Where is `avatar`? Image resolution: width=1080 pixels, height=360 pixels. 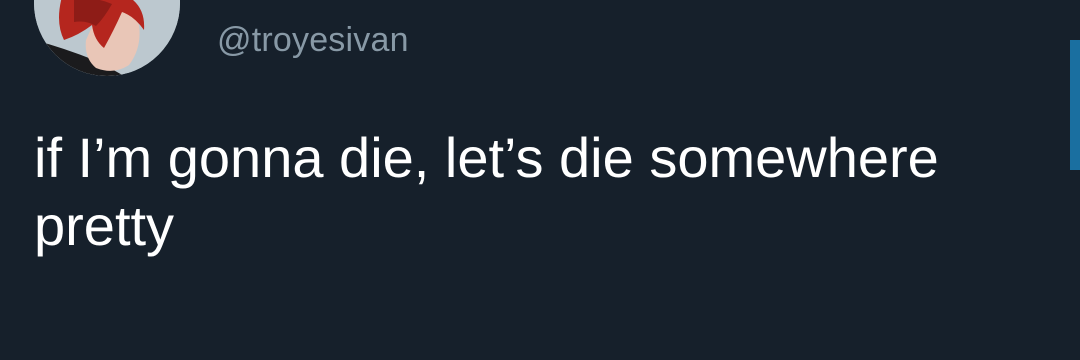
avatar is located at coordinates (107, 38).